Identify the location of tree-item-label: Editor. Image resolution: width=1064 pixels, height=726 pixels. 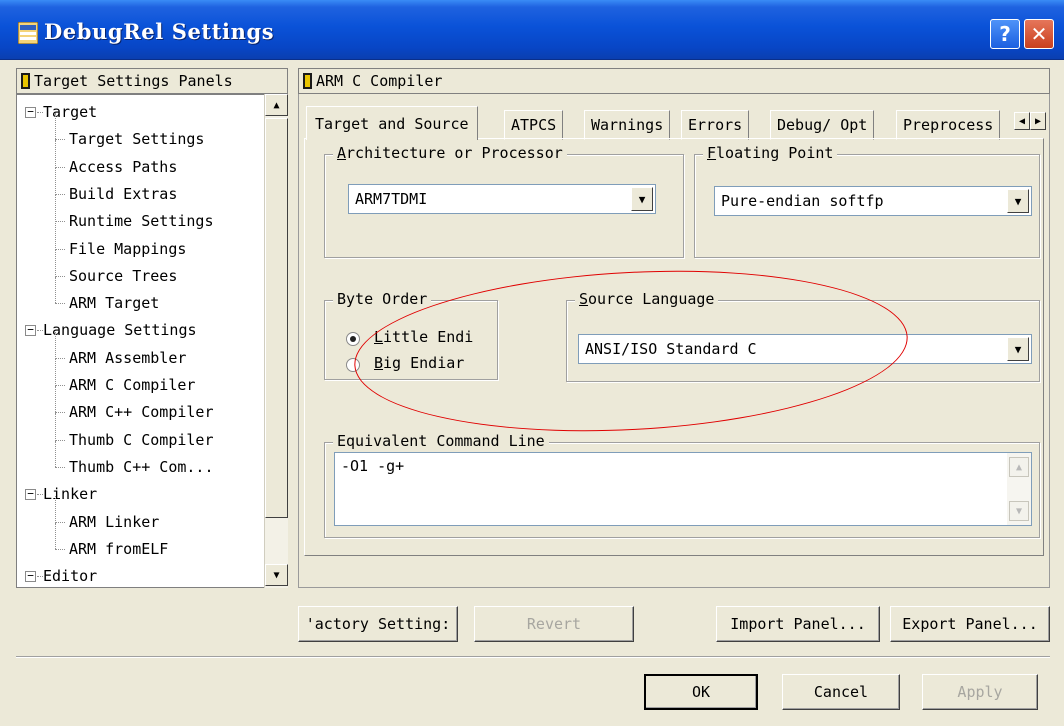
(70, 576).